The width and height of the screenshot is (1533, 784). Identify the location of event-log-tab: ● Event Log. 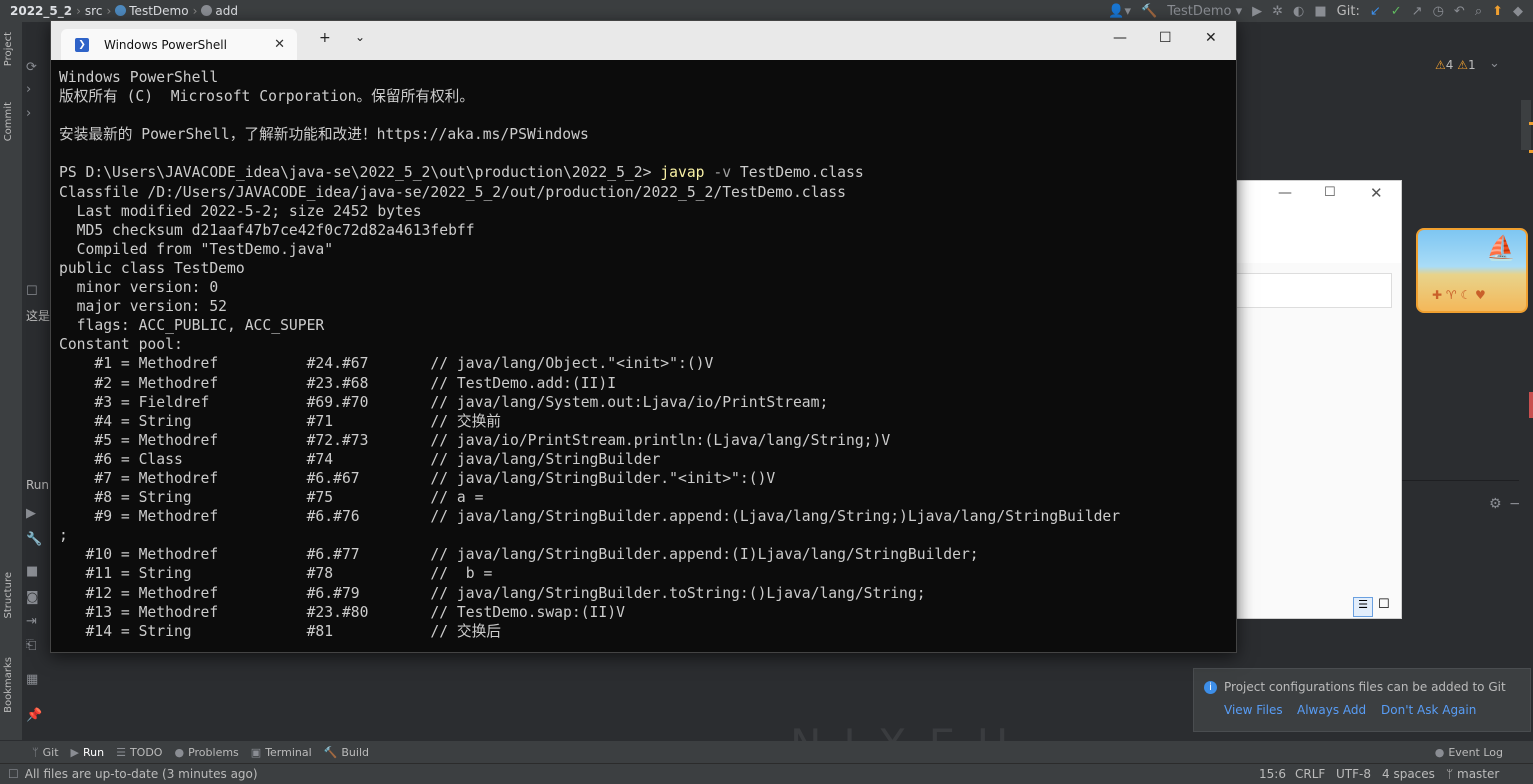
(1469, 752).